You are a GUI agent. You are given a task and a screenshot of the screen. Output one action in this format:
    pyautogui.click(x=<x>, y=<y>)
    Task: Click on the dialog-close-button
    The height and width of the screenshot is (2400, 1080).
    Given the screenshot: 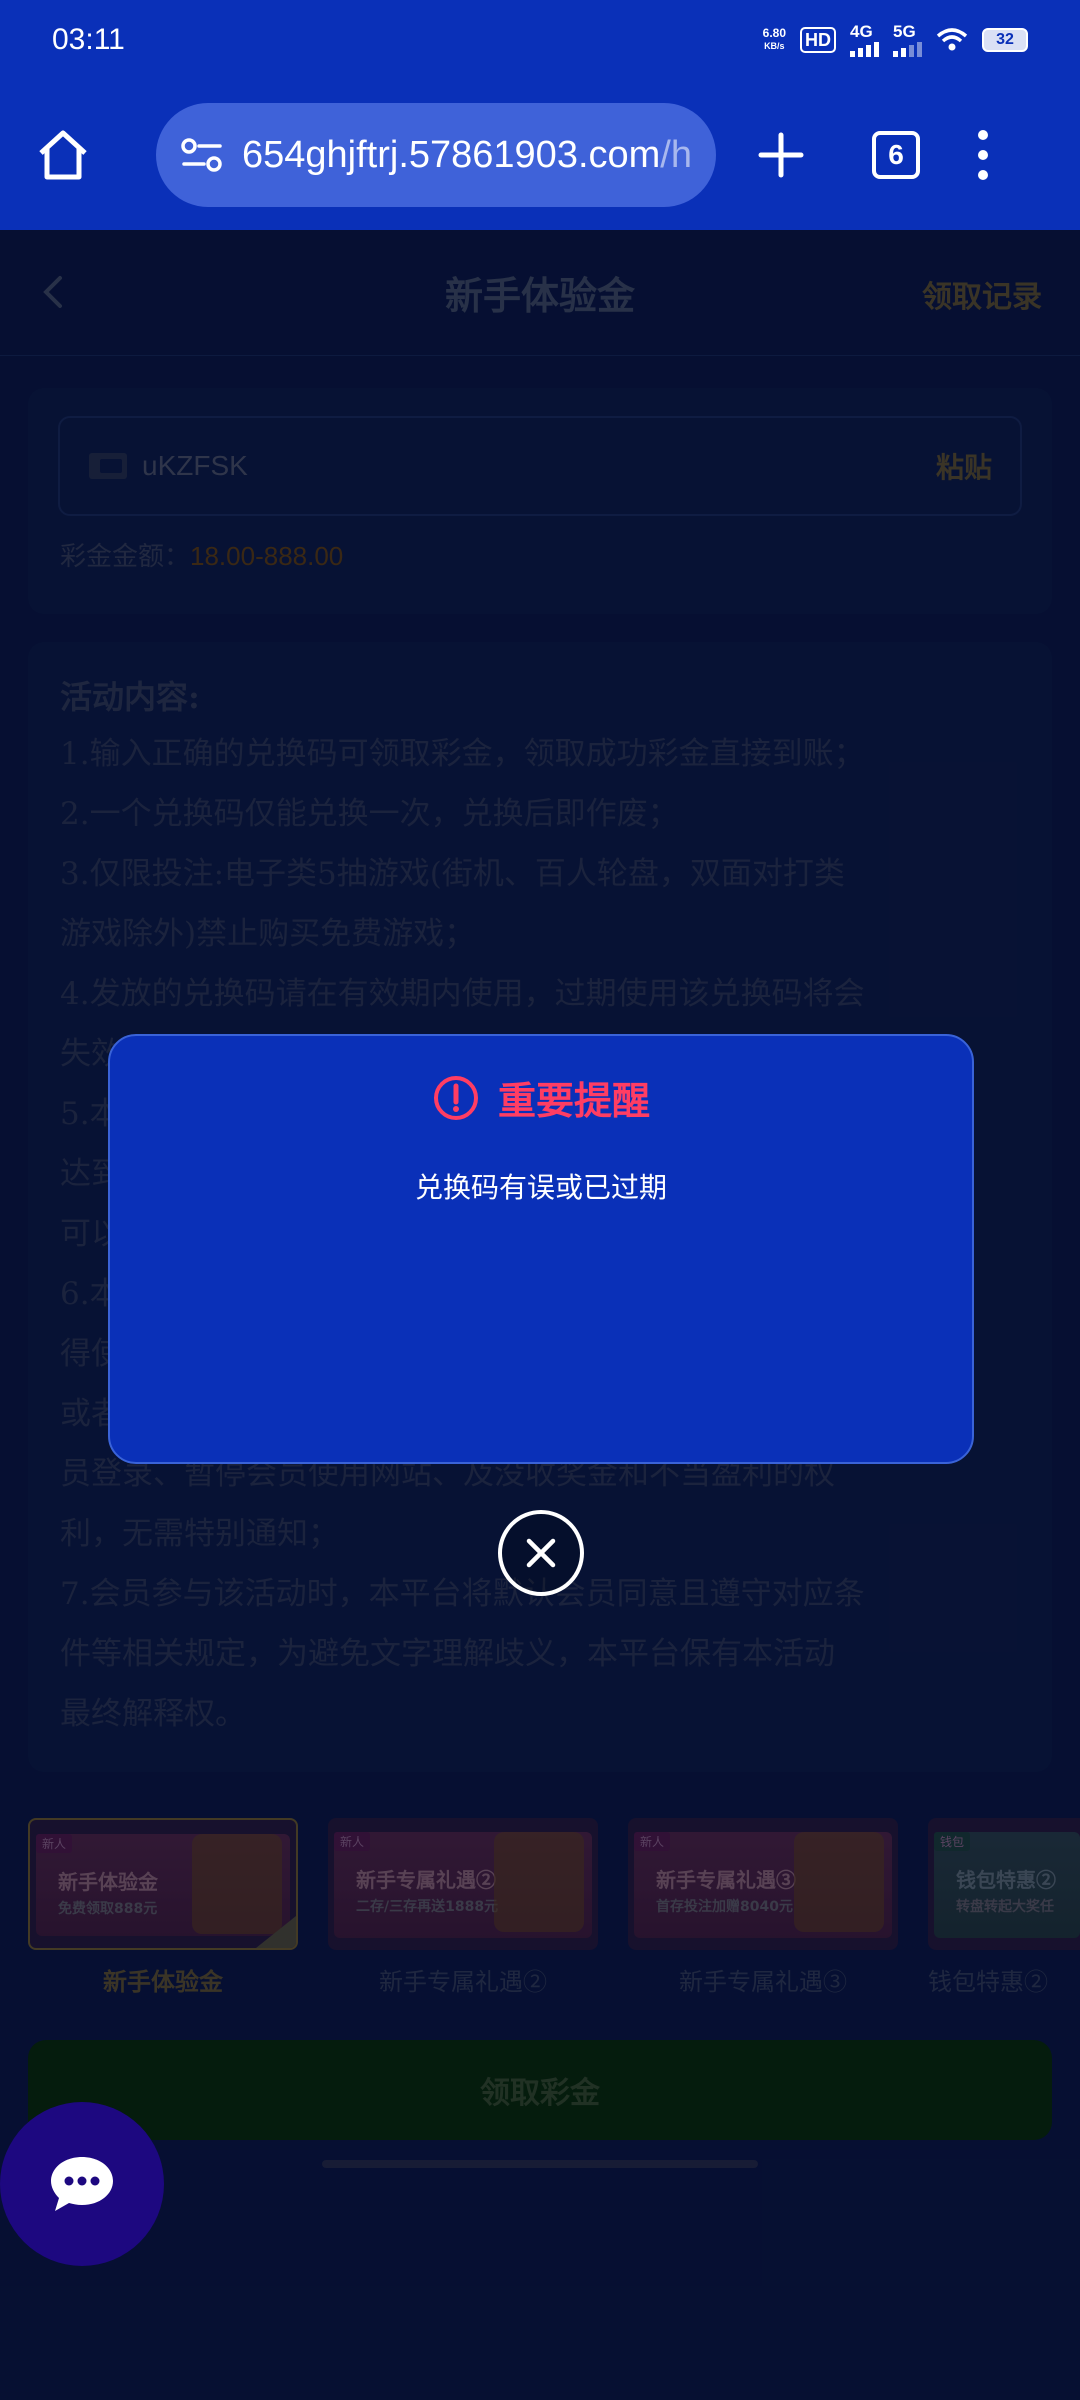 What is the action you would take?
    pyautogui.click(x=541, y=1553)
    